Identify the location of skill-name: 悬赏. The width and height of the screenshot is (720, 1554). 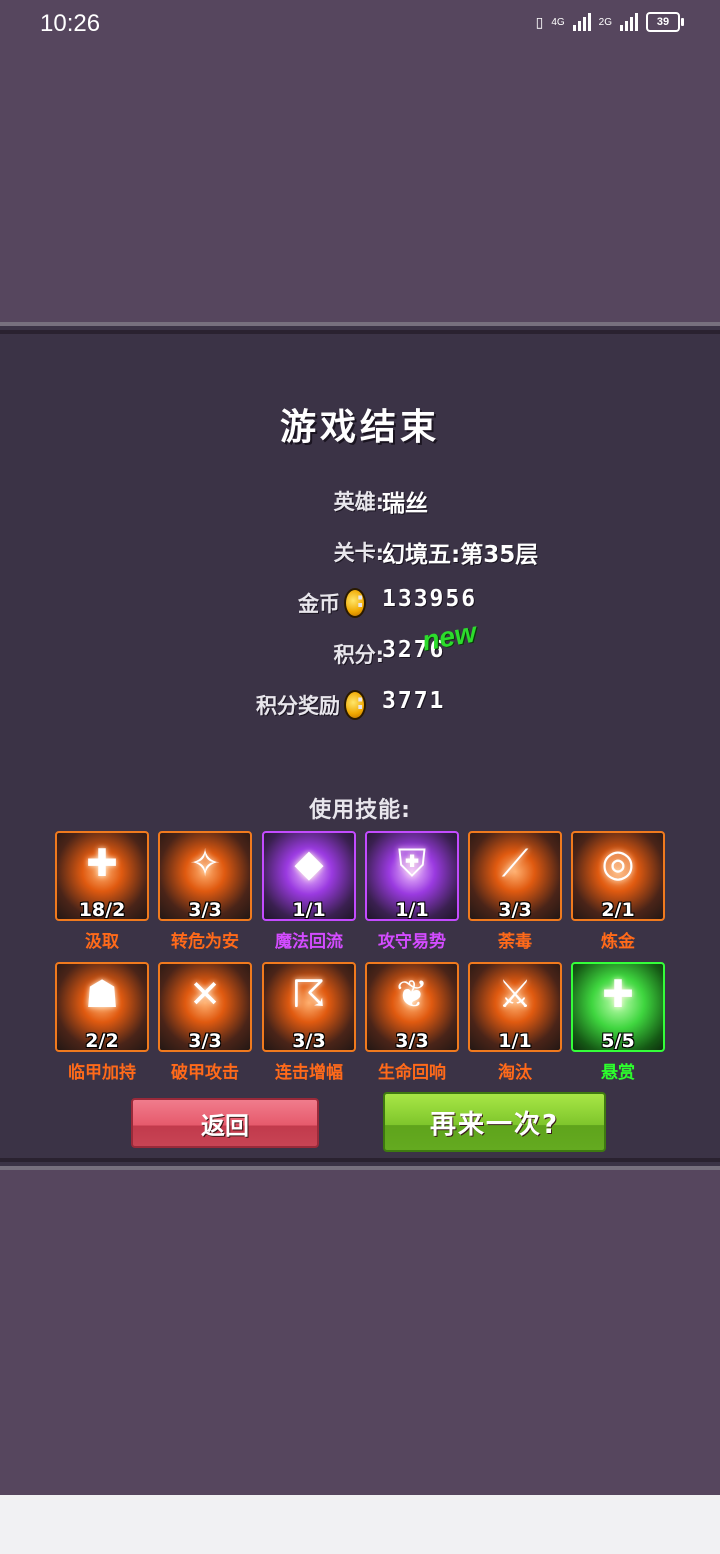
(618, 1073).